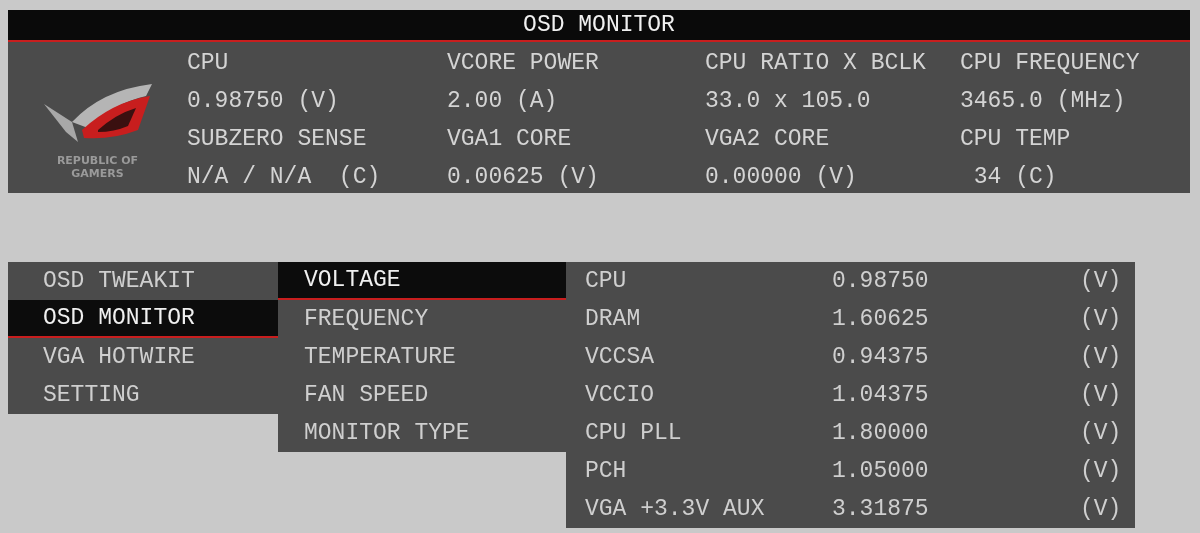 The width and height of the screenshot is (1200, 533). Describe the element at coordinates (881, 395) in the screenshot. I see `sensor-value: 1.04375` at that location.